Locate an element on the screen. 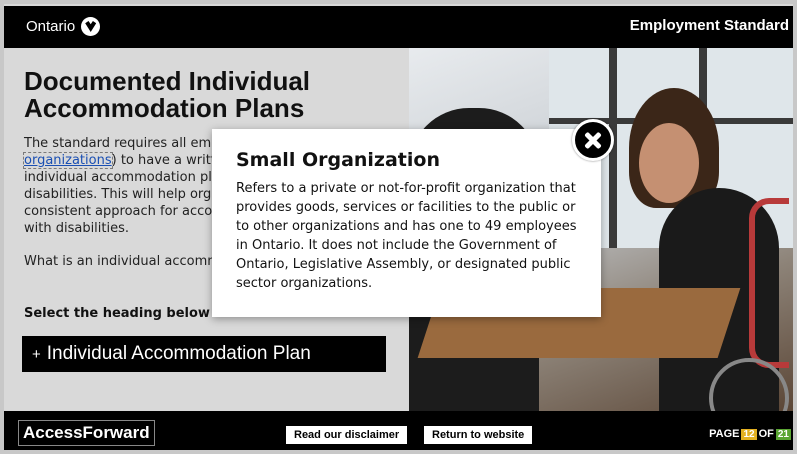  paragraph-text: individual accommodation pl is located at coordinates (118, 177).